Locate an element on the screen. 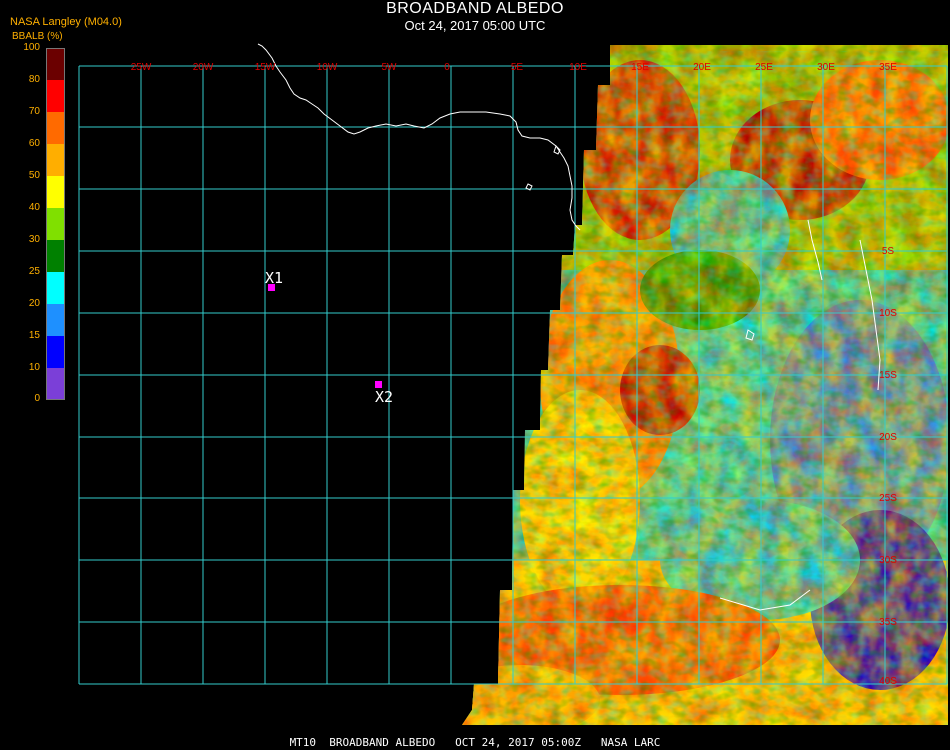  legend-tick-60: 60 is located at coordinates (34, 143).